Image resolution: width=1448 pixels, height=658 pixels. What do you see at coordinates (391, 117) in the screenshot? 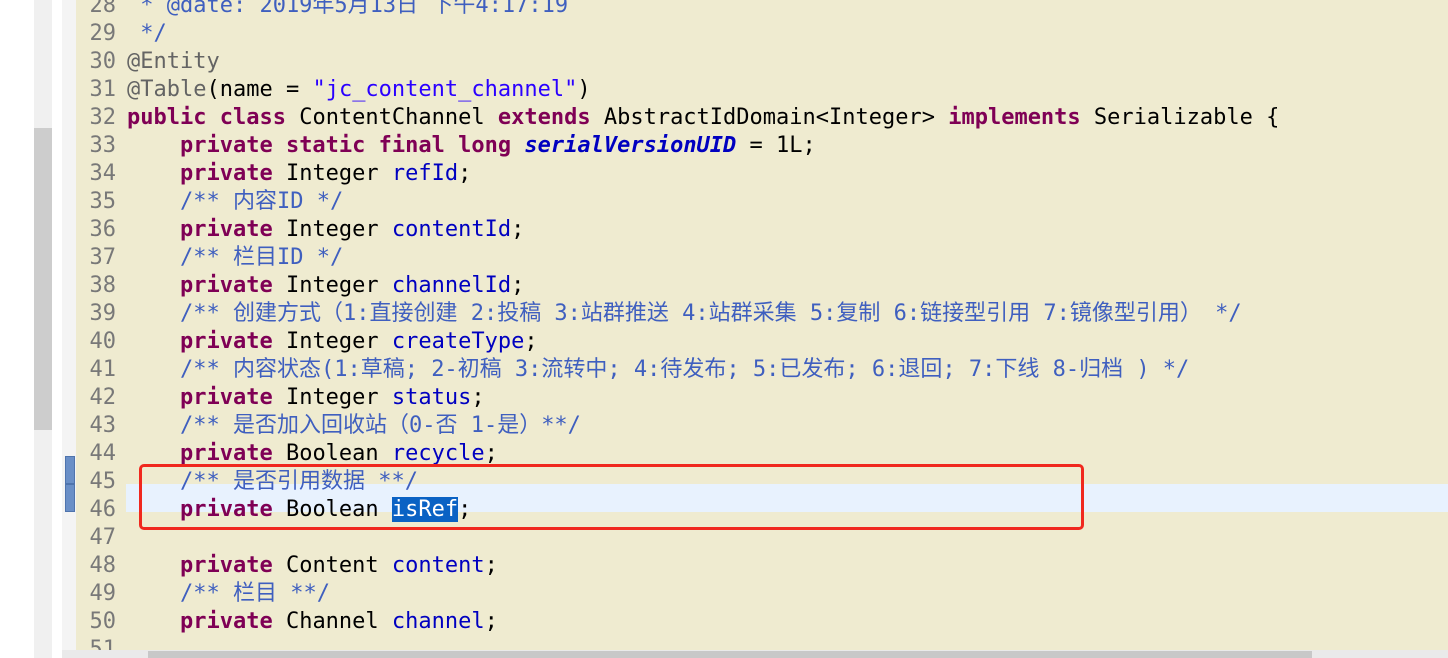
I see `code-text-token: ContentChannel` at bounding box center [391, 117].